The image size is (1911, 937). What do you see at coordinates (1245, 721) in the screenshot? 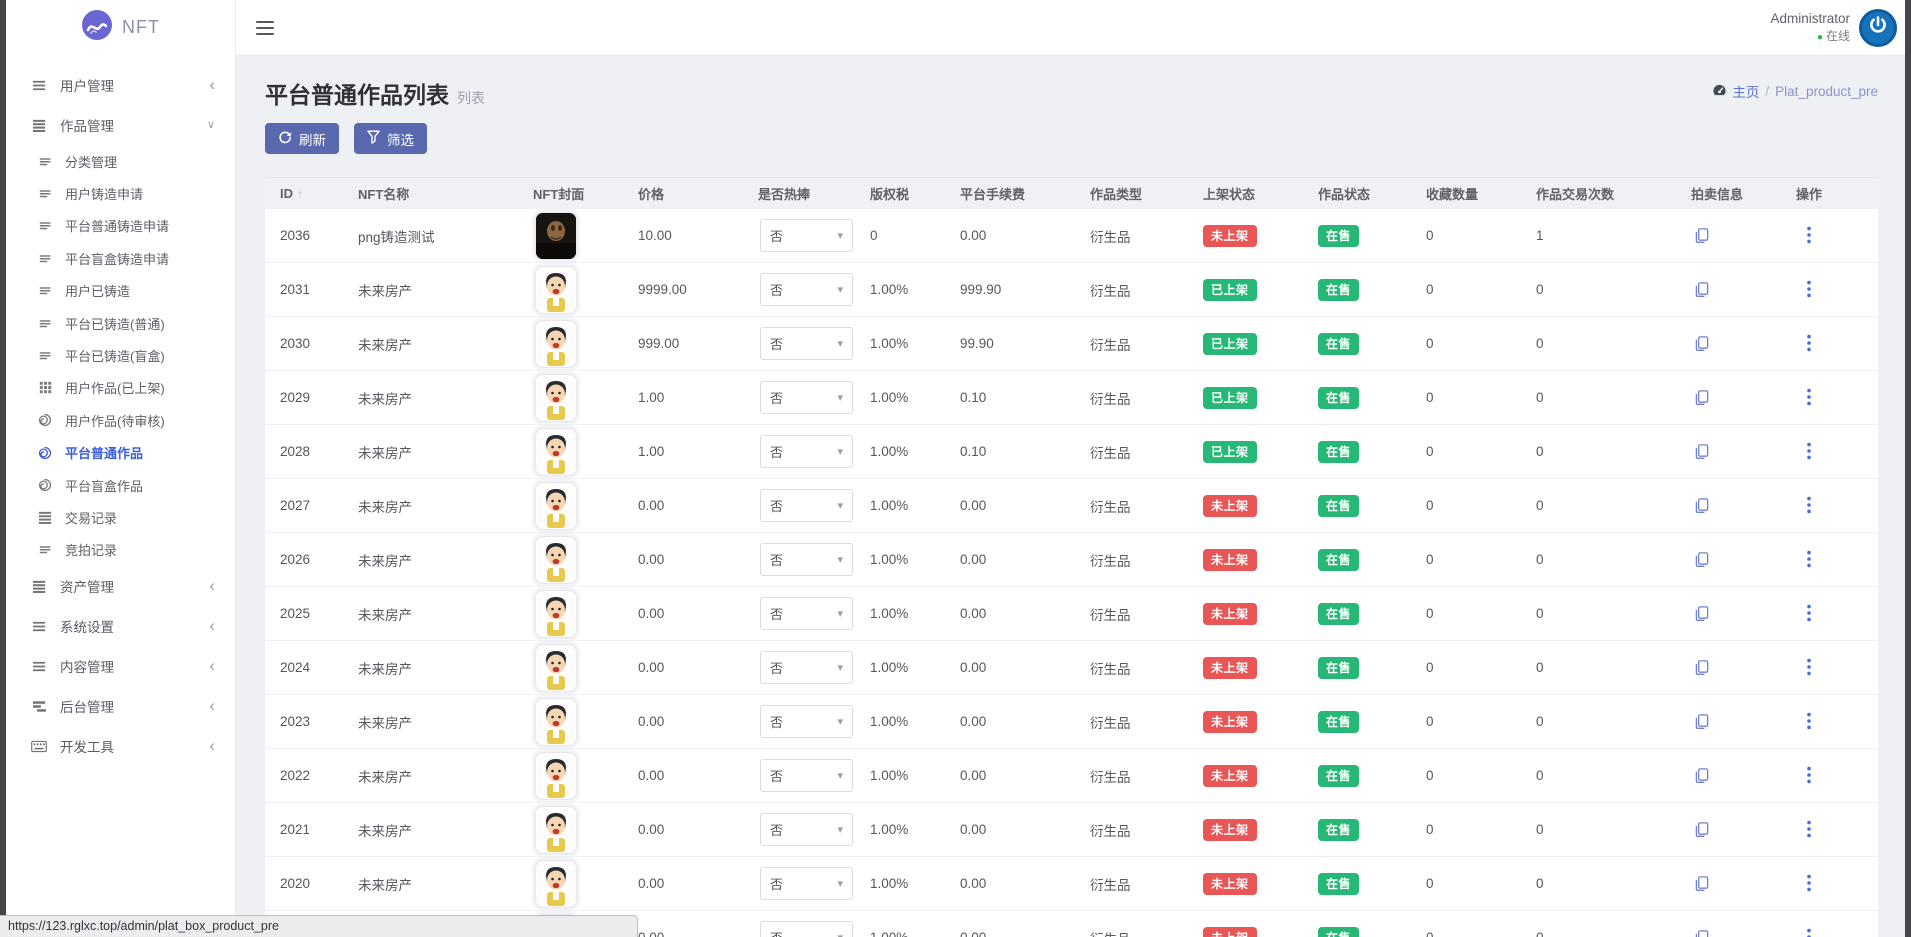
I see `shelf-status-cell: 未上架` at bounding box center [1245, 721].